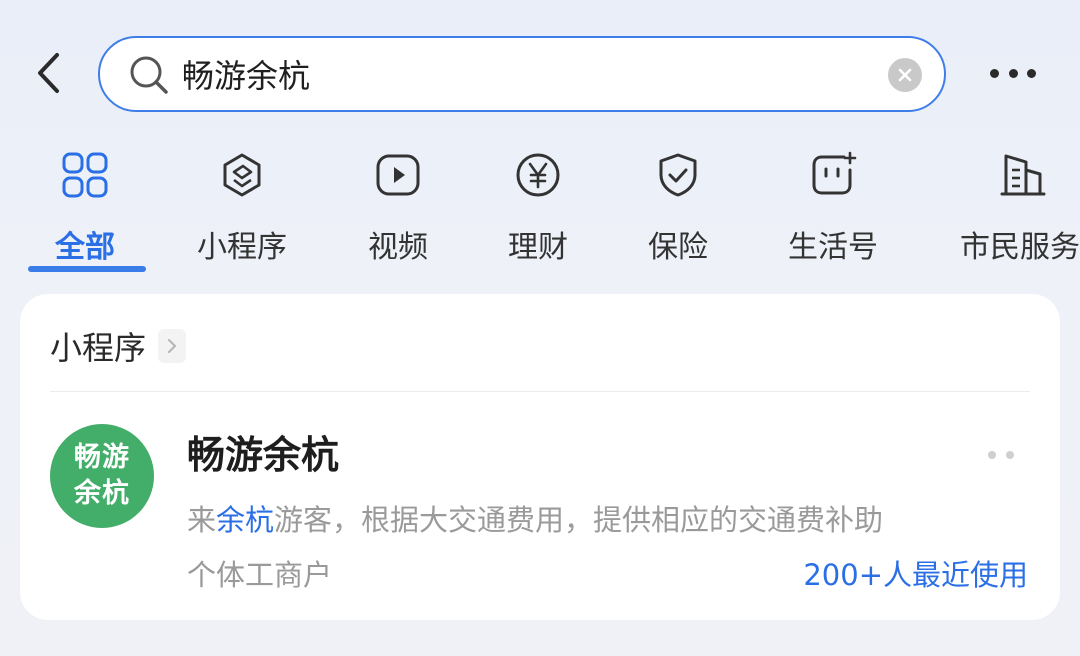  I want to click on chevron-right-icon, so click(172, 346).